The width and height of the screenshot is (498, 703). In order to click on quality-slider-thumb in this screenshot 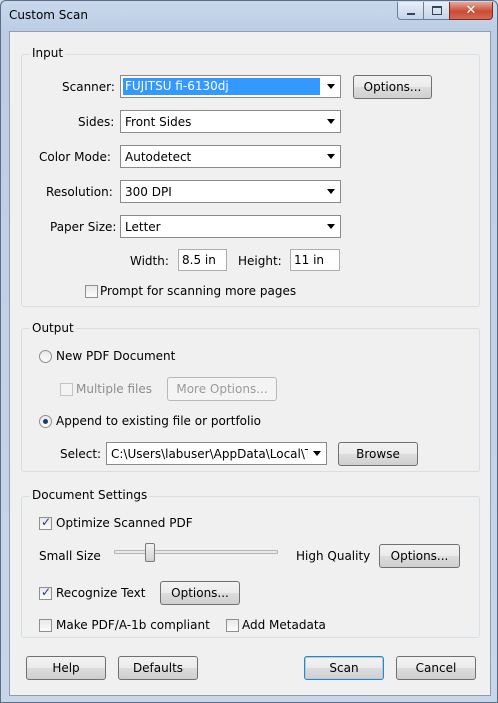, I will do `click(149, 552)`.